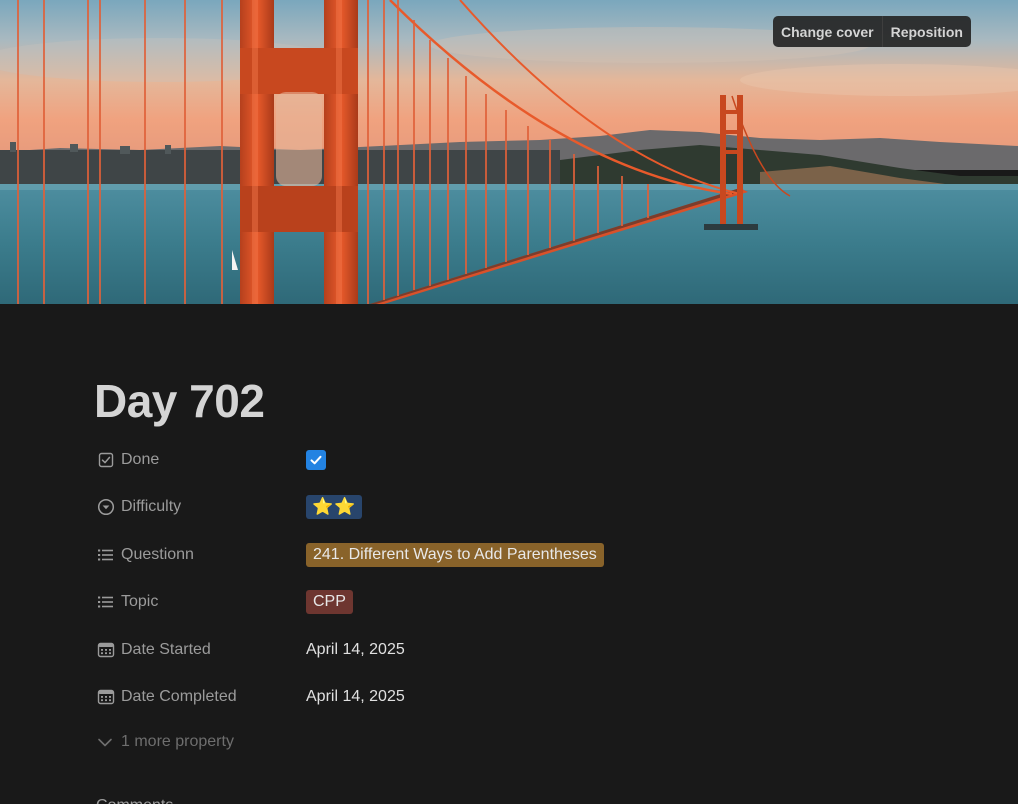  What do you see at coordinates (106, 460) in the screenshot?
I see `checkbox-icon` at bounding box center [106, 460].